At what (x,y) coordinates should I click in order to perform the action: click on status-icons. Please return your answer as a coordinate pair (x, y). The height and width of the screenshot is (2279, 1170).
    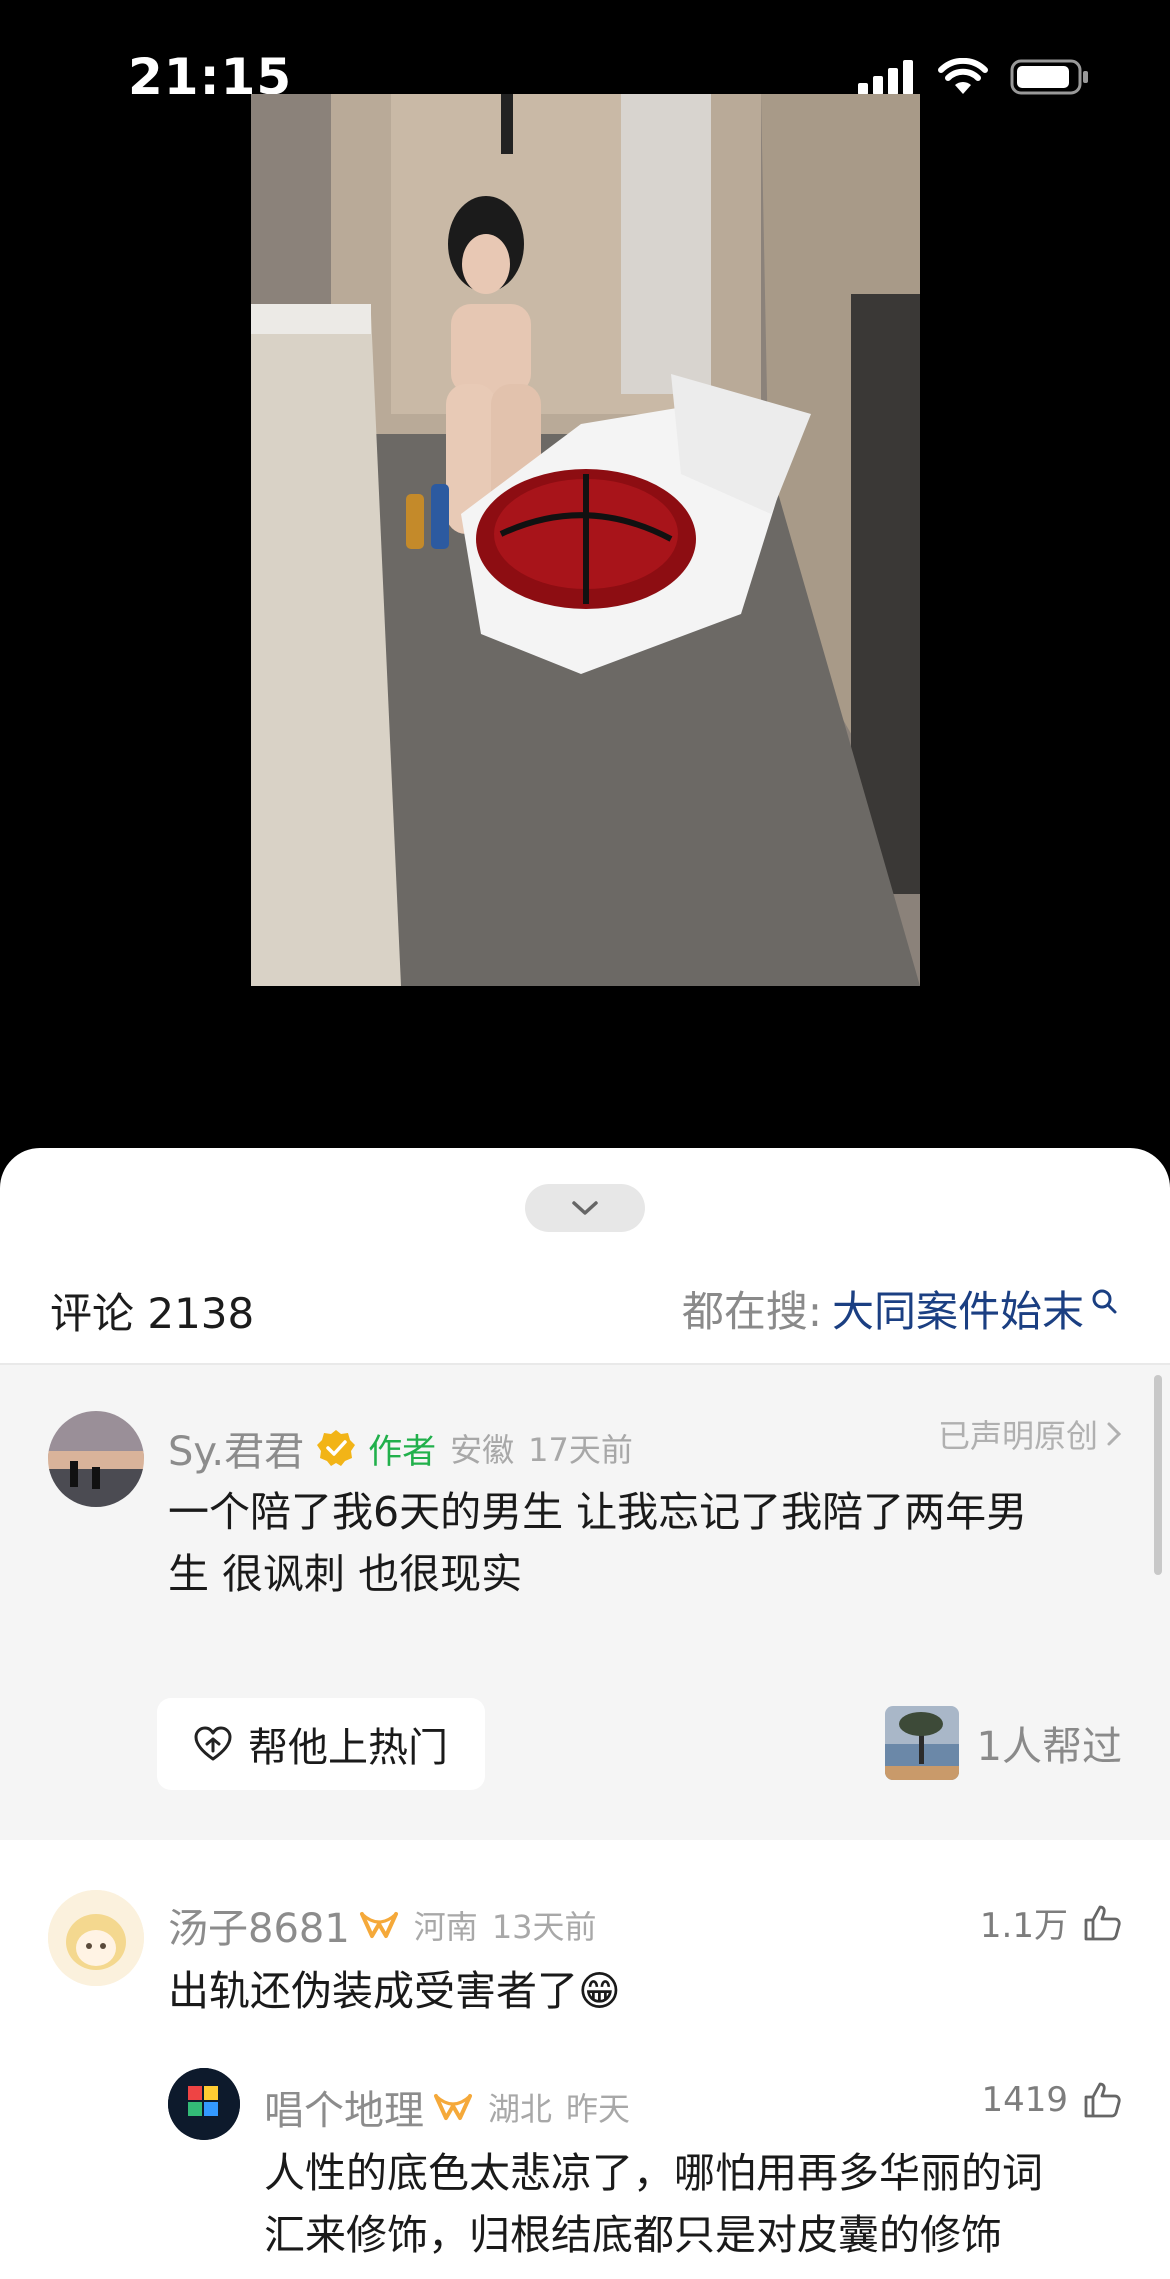
    Looking at the image, I should click on (974, 77).